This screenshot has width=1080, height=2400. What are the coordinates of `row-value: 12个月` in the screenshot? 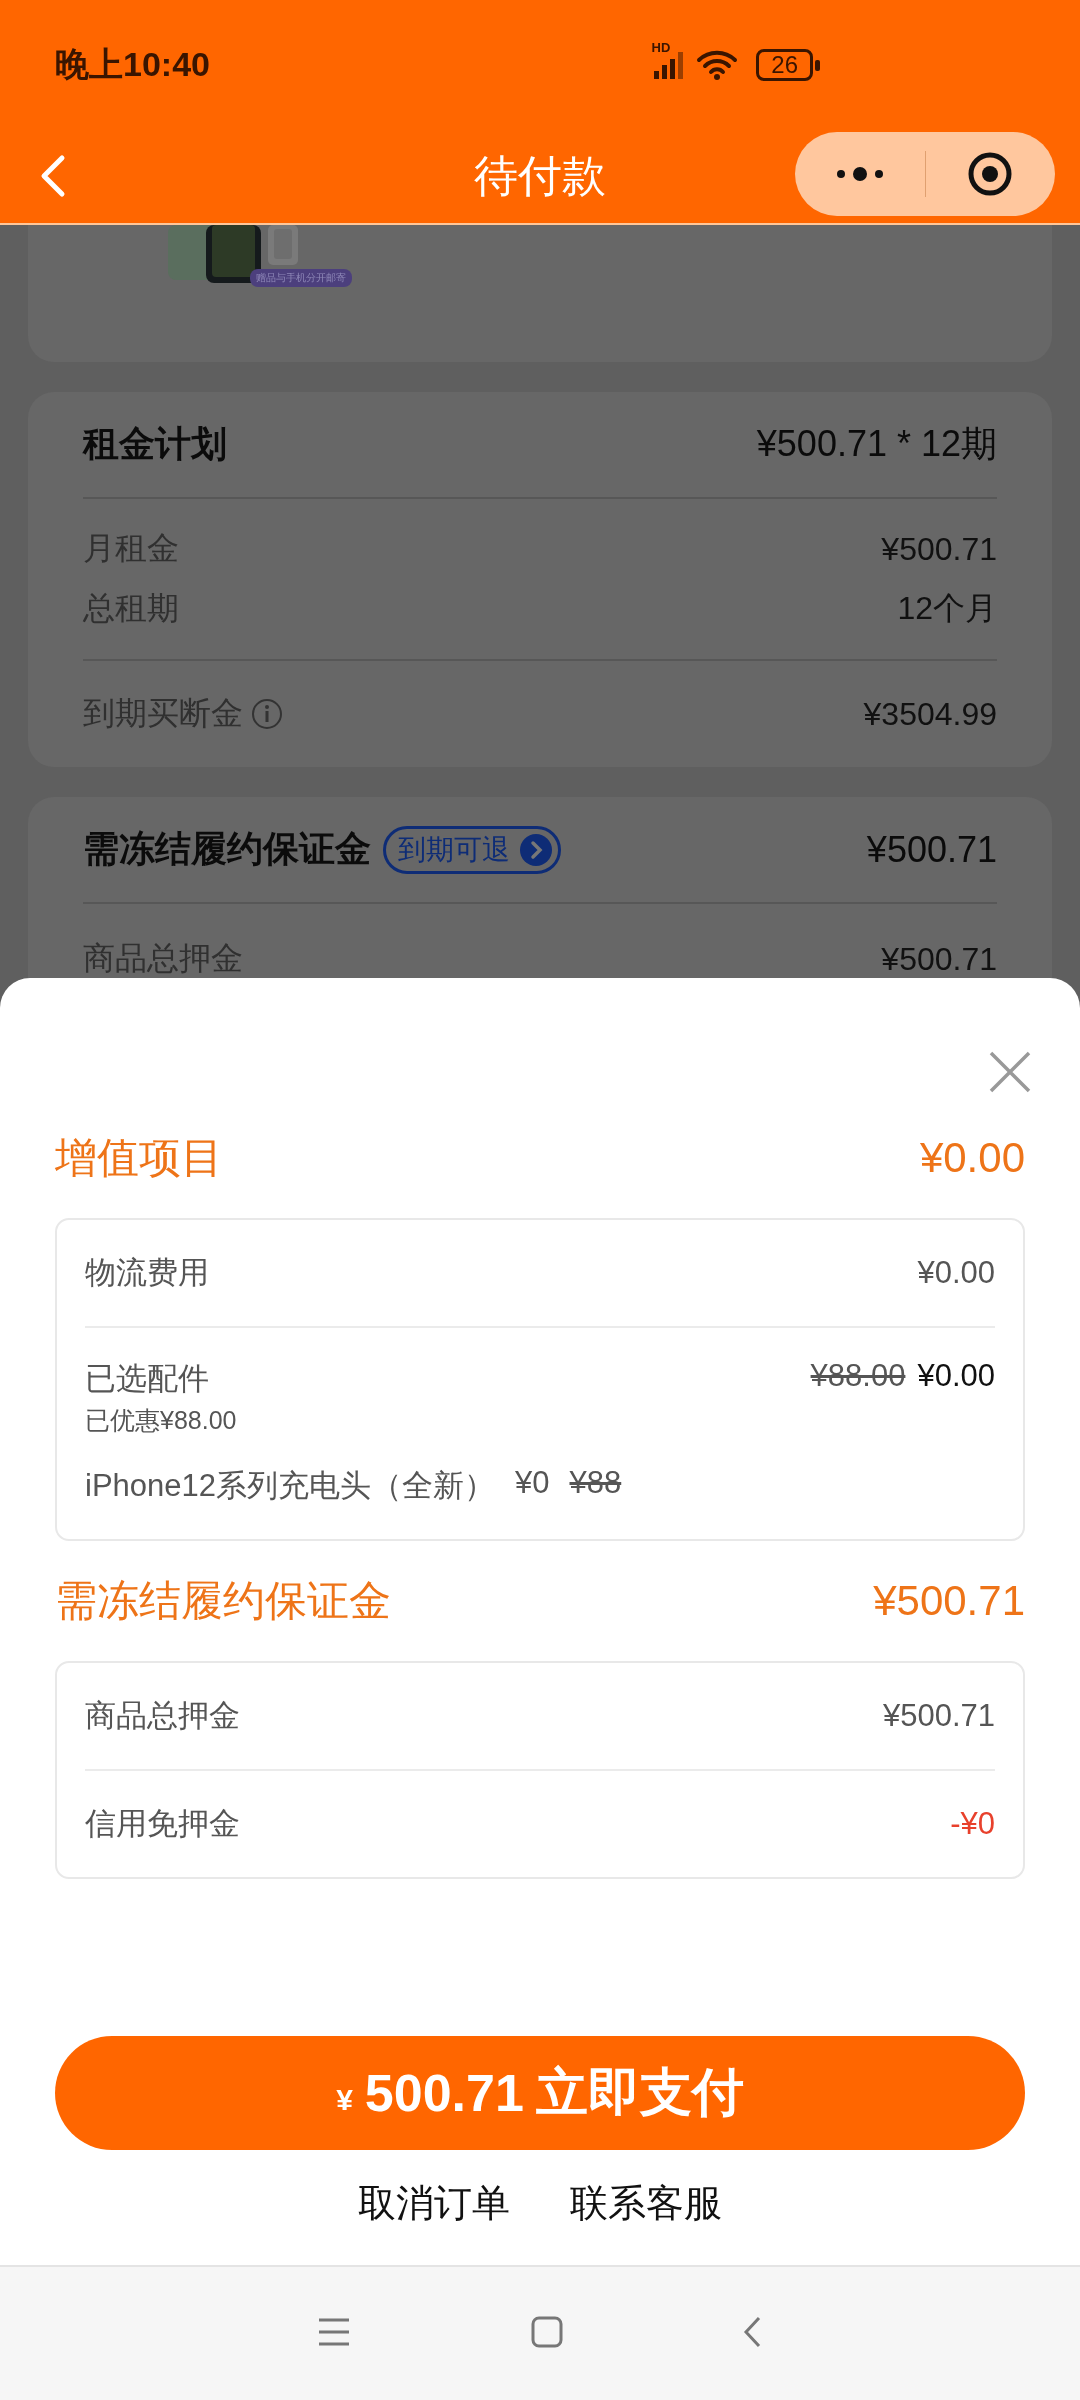 It's located at (947, 608).